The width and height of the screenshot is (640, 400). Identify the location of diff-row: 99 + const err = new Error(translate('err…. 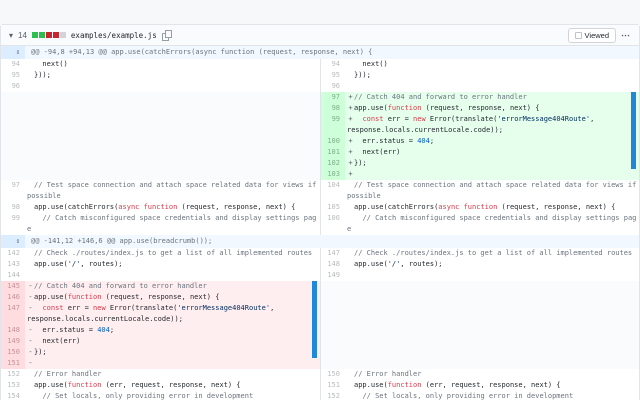
(320, 125).